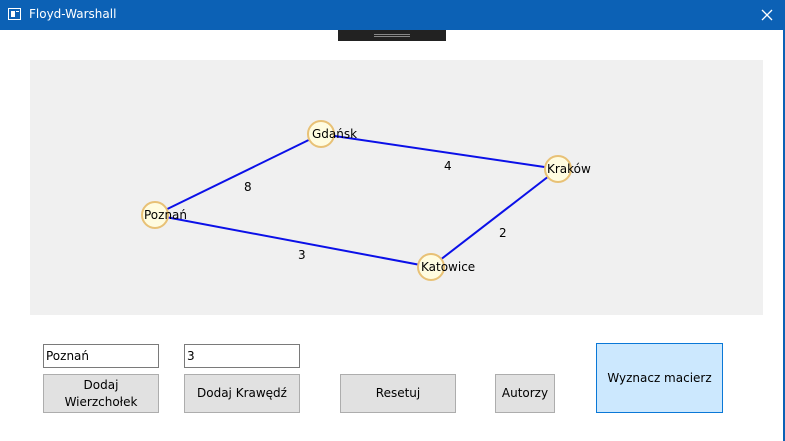  Describe the element at coordinates (392, 35) in the screenshot. I see `drag-handle` at that location.